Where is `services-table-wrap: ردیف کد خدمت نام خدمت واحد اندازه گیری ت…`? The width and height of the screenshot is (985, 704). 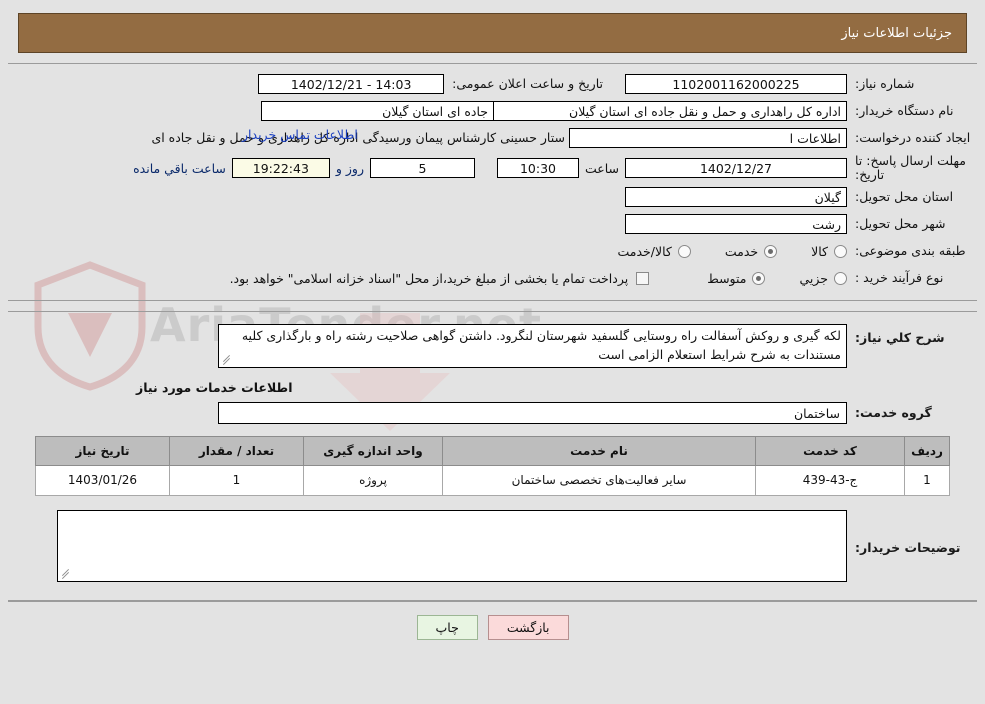 services-table-wrap: ردیف کد خدمت نام خدمت واحد اندازه گیری ت… is located at coordinates (492, 467).